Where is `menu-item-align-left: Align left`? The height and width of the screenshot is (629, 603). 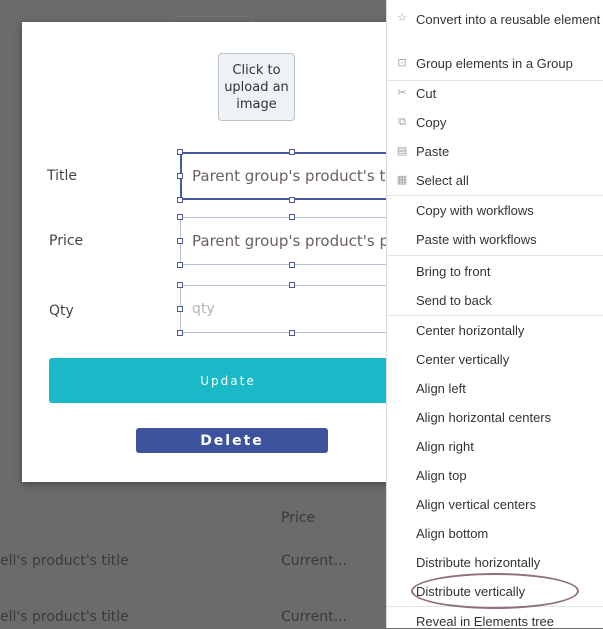
menu-item-align-left: Align left is located at coordinates (495, 388).